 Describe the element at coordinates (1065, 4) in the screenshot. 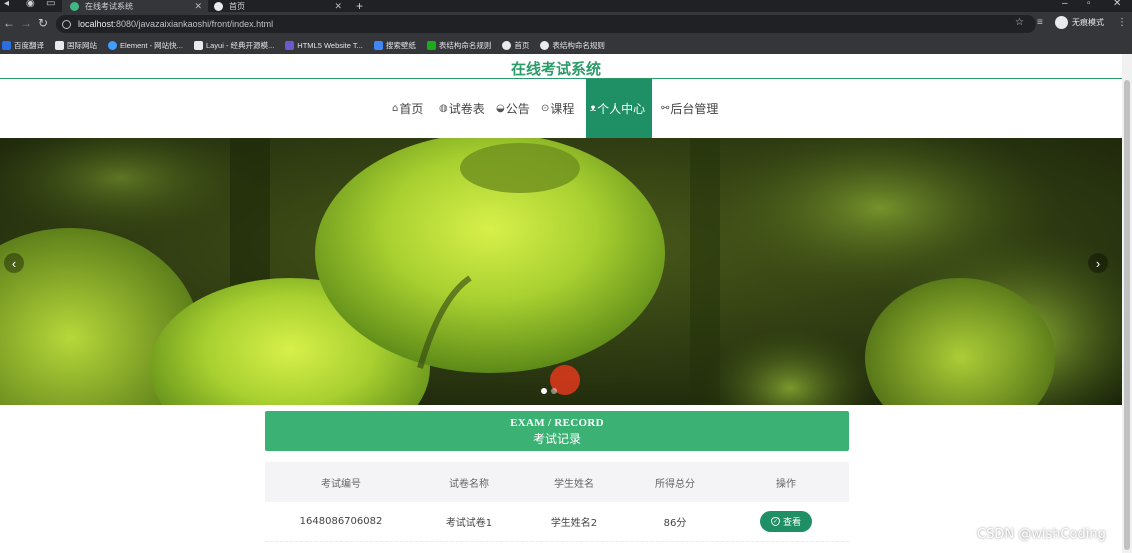

I see `minimize-icon: –` at that location.